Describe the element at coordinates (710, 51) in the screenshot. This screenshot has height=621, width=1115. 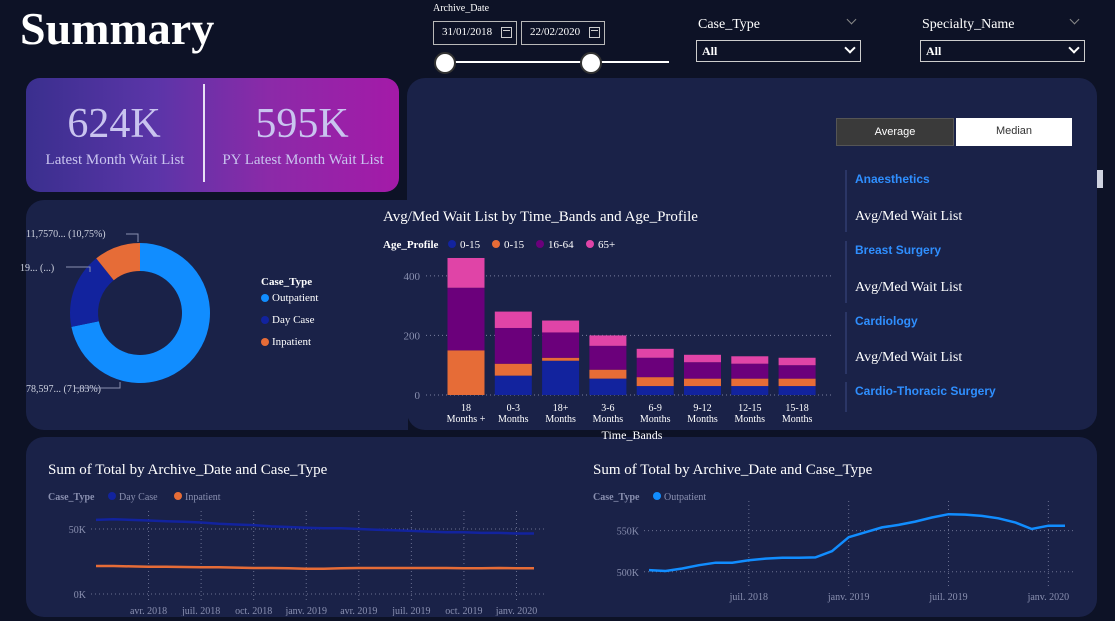
I see `case-type-value: All` at that location.